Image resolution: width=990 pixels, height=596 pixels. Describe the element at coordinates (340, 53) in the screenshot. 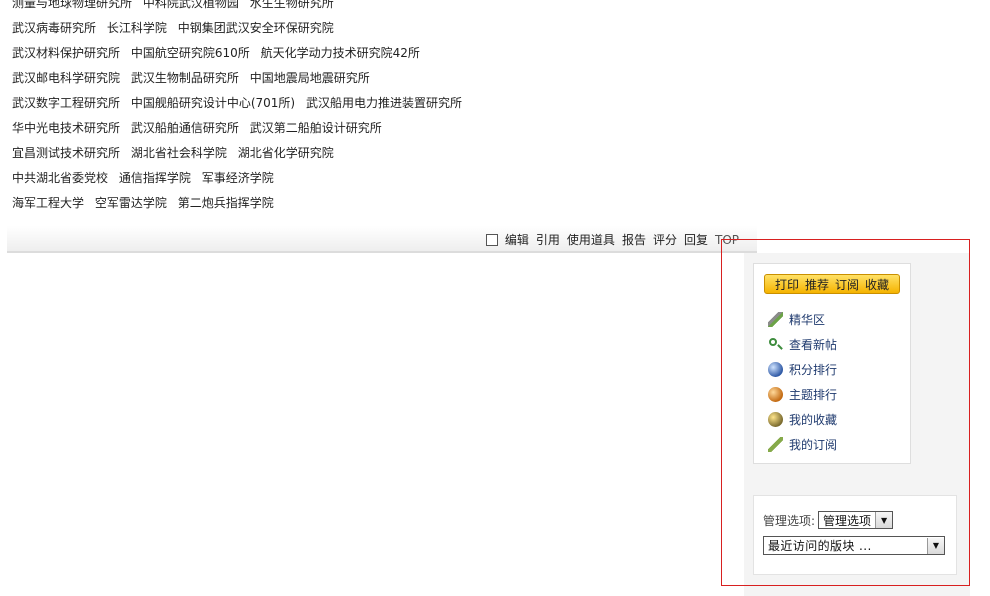

I see `institution-name: 航天化学动力技术研究院42所` at that location.